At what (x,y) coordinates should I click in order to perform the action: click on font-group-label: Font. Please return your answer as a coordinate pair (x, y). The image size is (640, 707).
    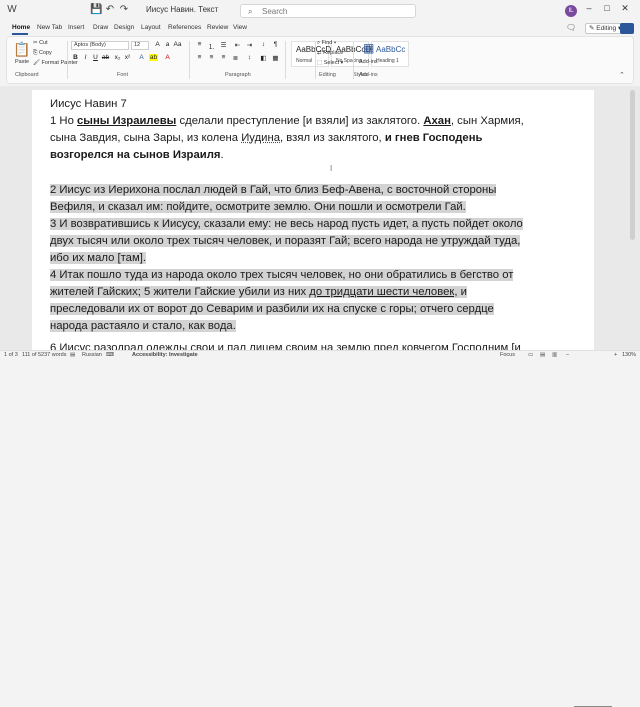
    Looking at the image, I should click on (123, 75).